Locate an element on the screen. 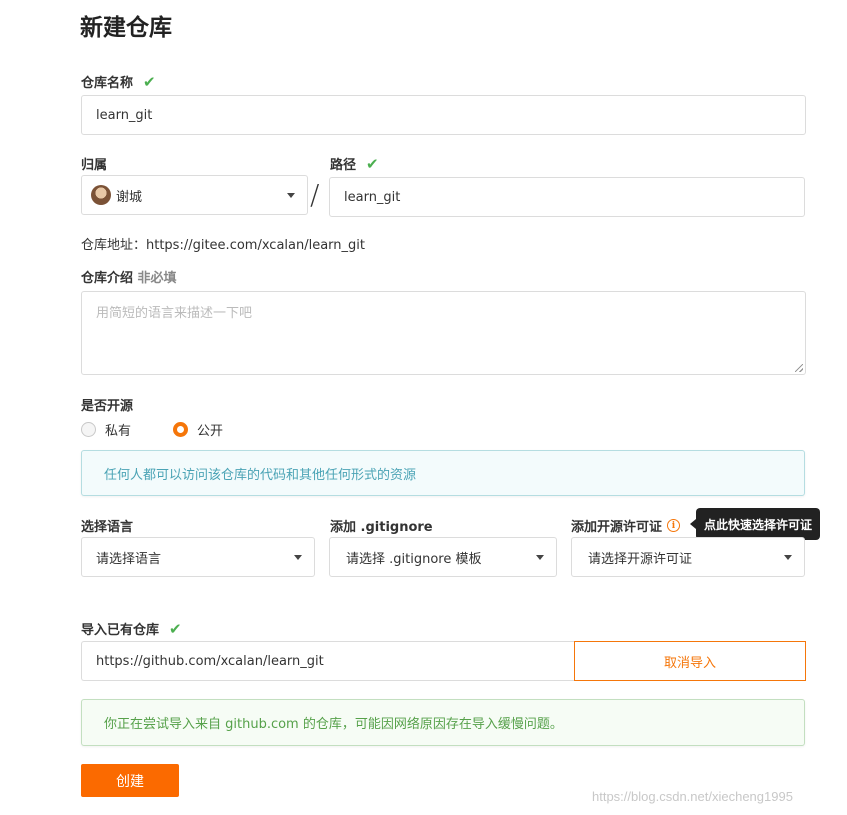 This screenshot has height=815, width=847. description-label: 仓库介绍 is located at coordinates (107, 278).